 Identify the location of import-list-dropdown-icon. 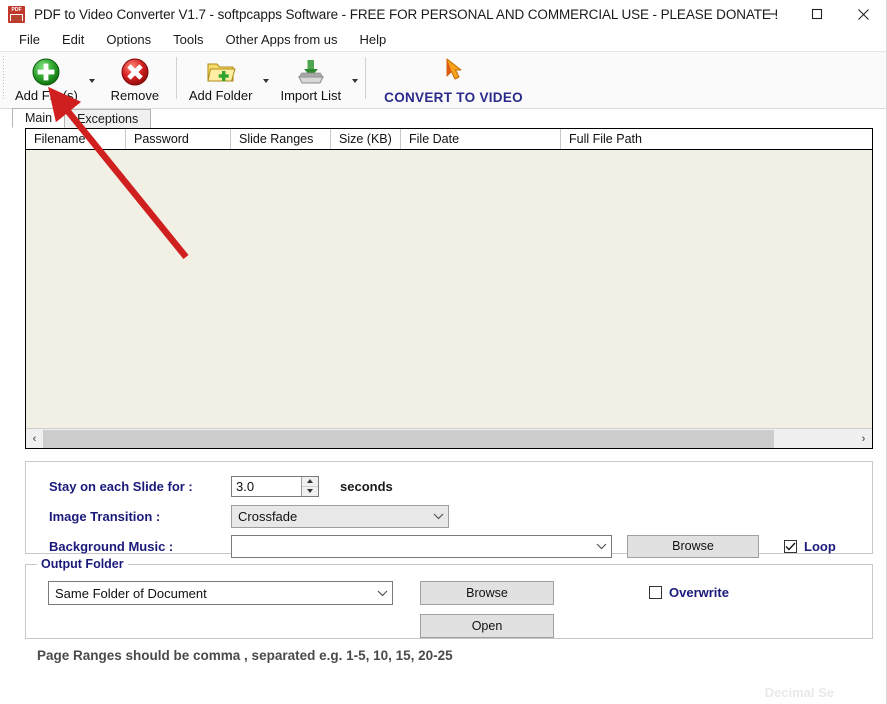
(355, 81).